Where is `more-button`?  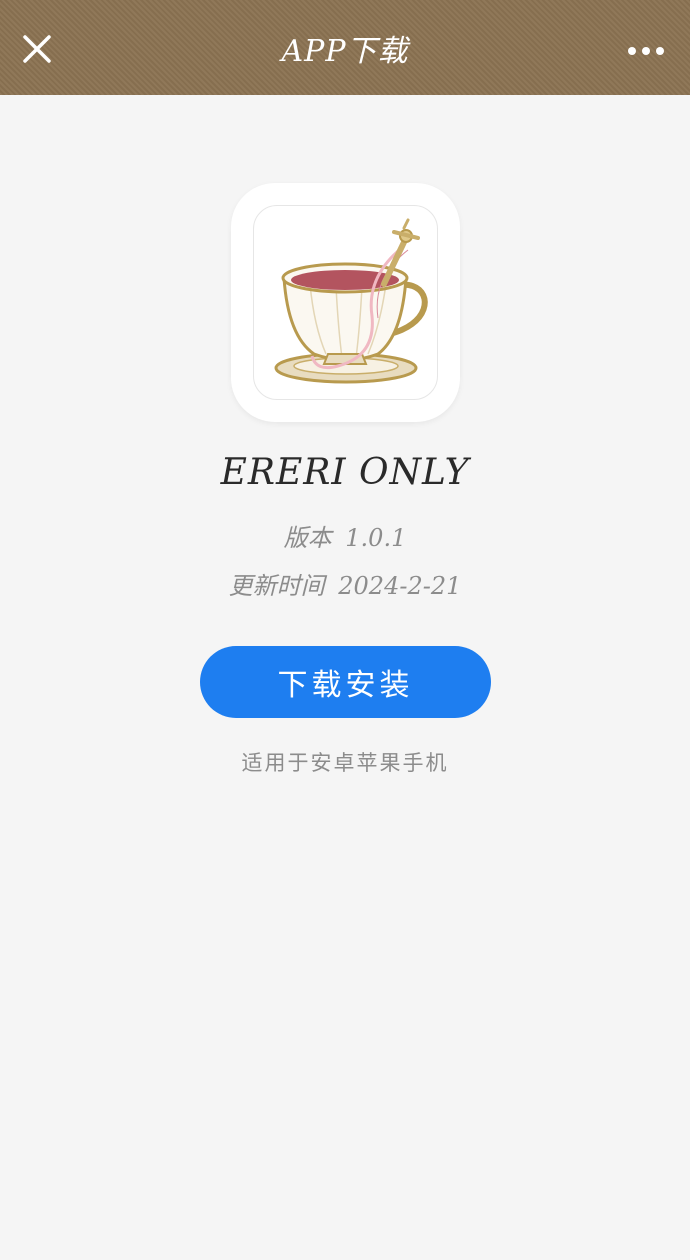
more-button is located at coordinates (646, 51).